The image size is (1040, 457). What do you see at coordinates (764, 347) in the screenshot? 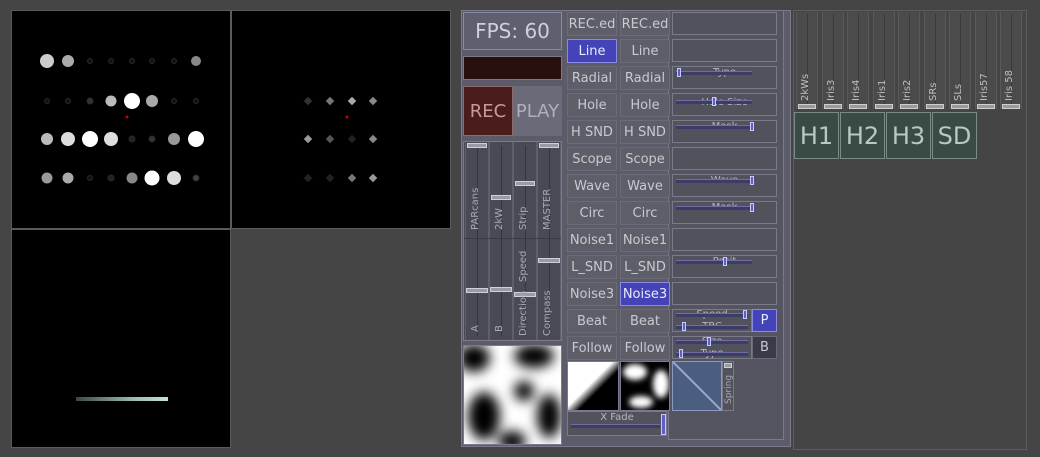
I see `b-toggle: B` at bounding box center [764, 347].